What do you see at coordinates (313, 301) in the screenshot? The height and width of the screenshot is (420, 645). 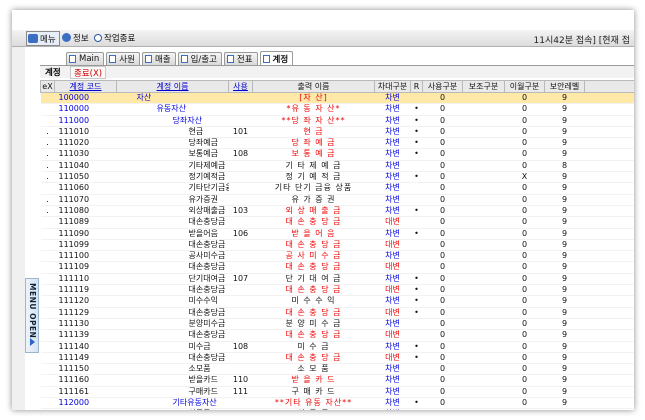 I see `cell-output-name: 미 수 수 익` at bounding box center [313, 301].